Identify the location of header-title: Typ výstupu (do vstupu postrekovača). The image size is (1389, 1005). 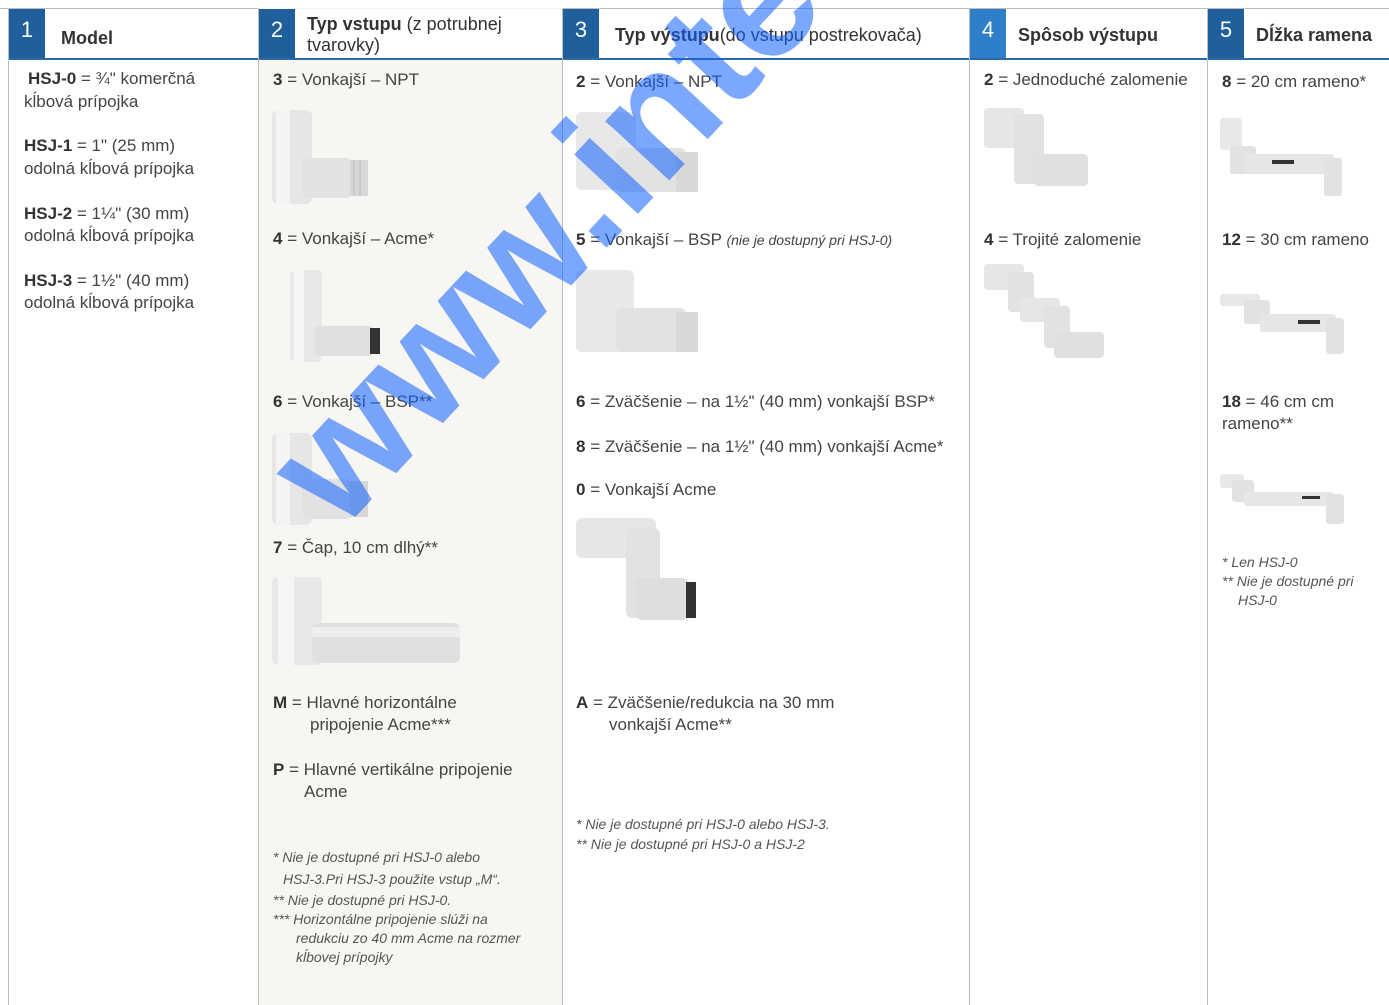
(768, 35).